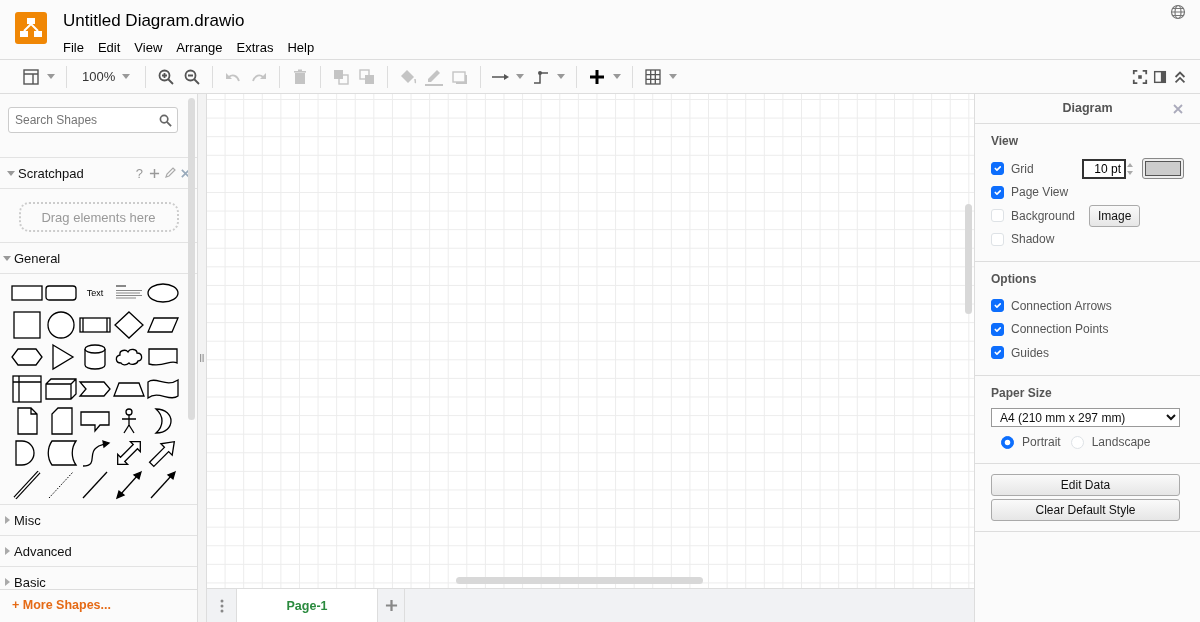 The width and height of the screenshot is (1200, 622). I want to click on checkbox-label: Page View, so click(1040, 192).